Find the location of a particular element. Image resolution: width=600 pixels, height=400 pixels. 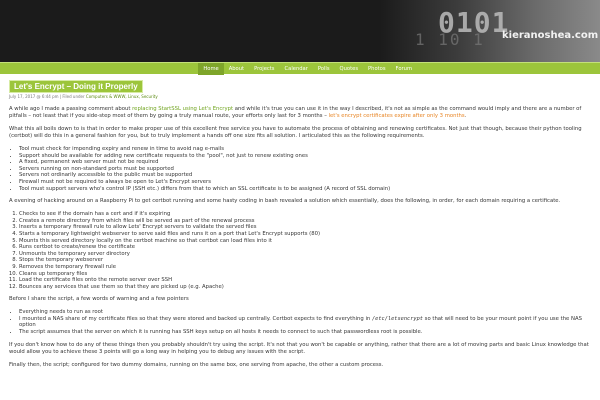

header-binary-digits-lower: 1 10 1 is located at coordinates (450, 39).